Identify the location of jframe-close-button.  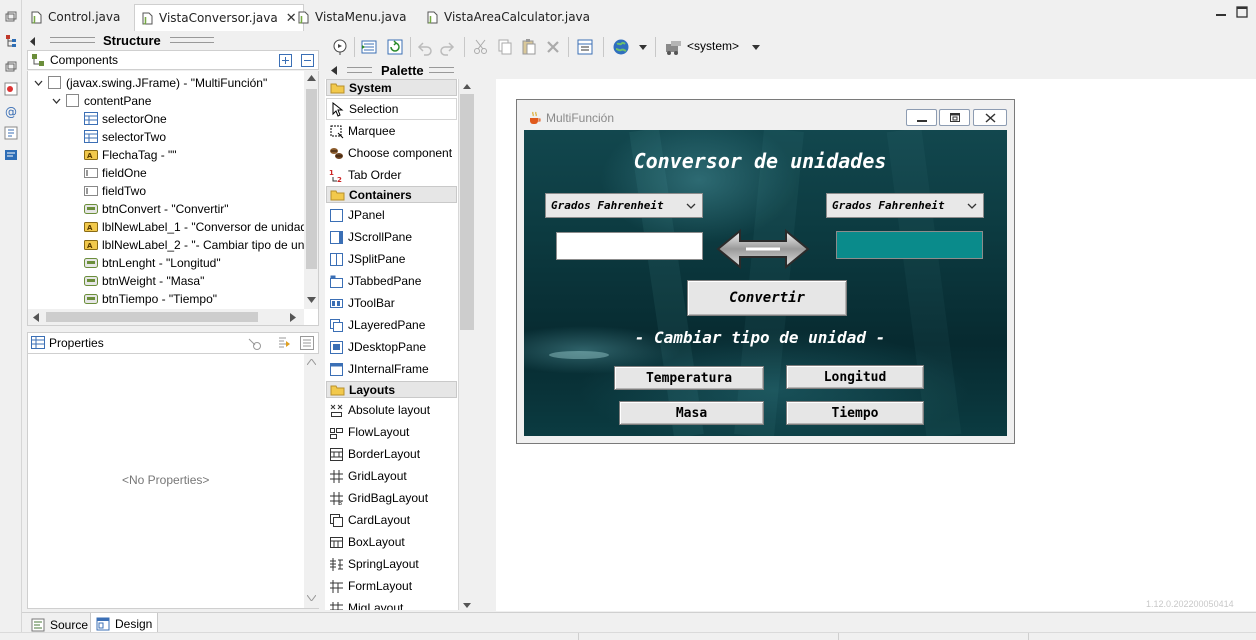
(990, 117).